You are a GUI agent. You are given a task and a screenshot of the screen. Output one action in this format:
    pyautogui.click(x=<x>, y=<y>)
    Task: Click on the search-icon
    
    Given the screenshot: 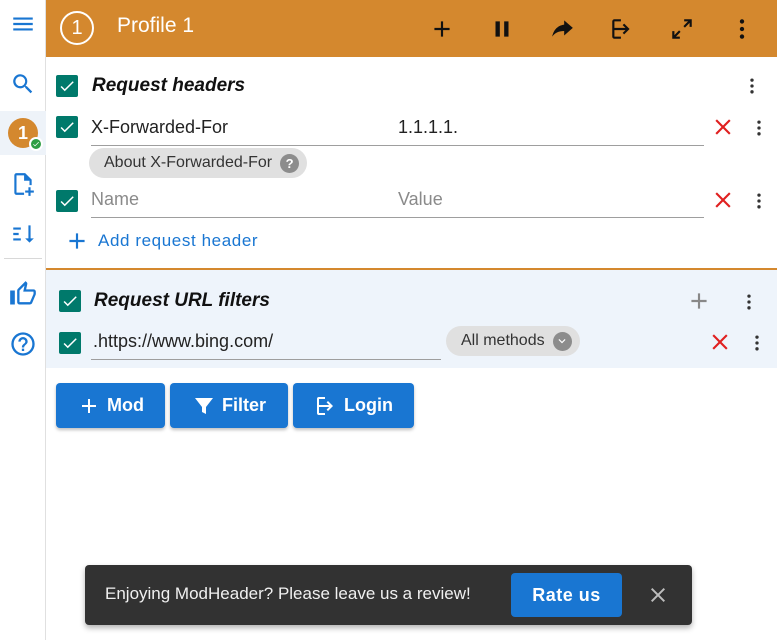 What is the action you would take?
    pyautogui.click(x=23, y=84)
    